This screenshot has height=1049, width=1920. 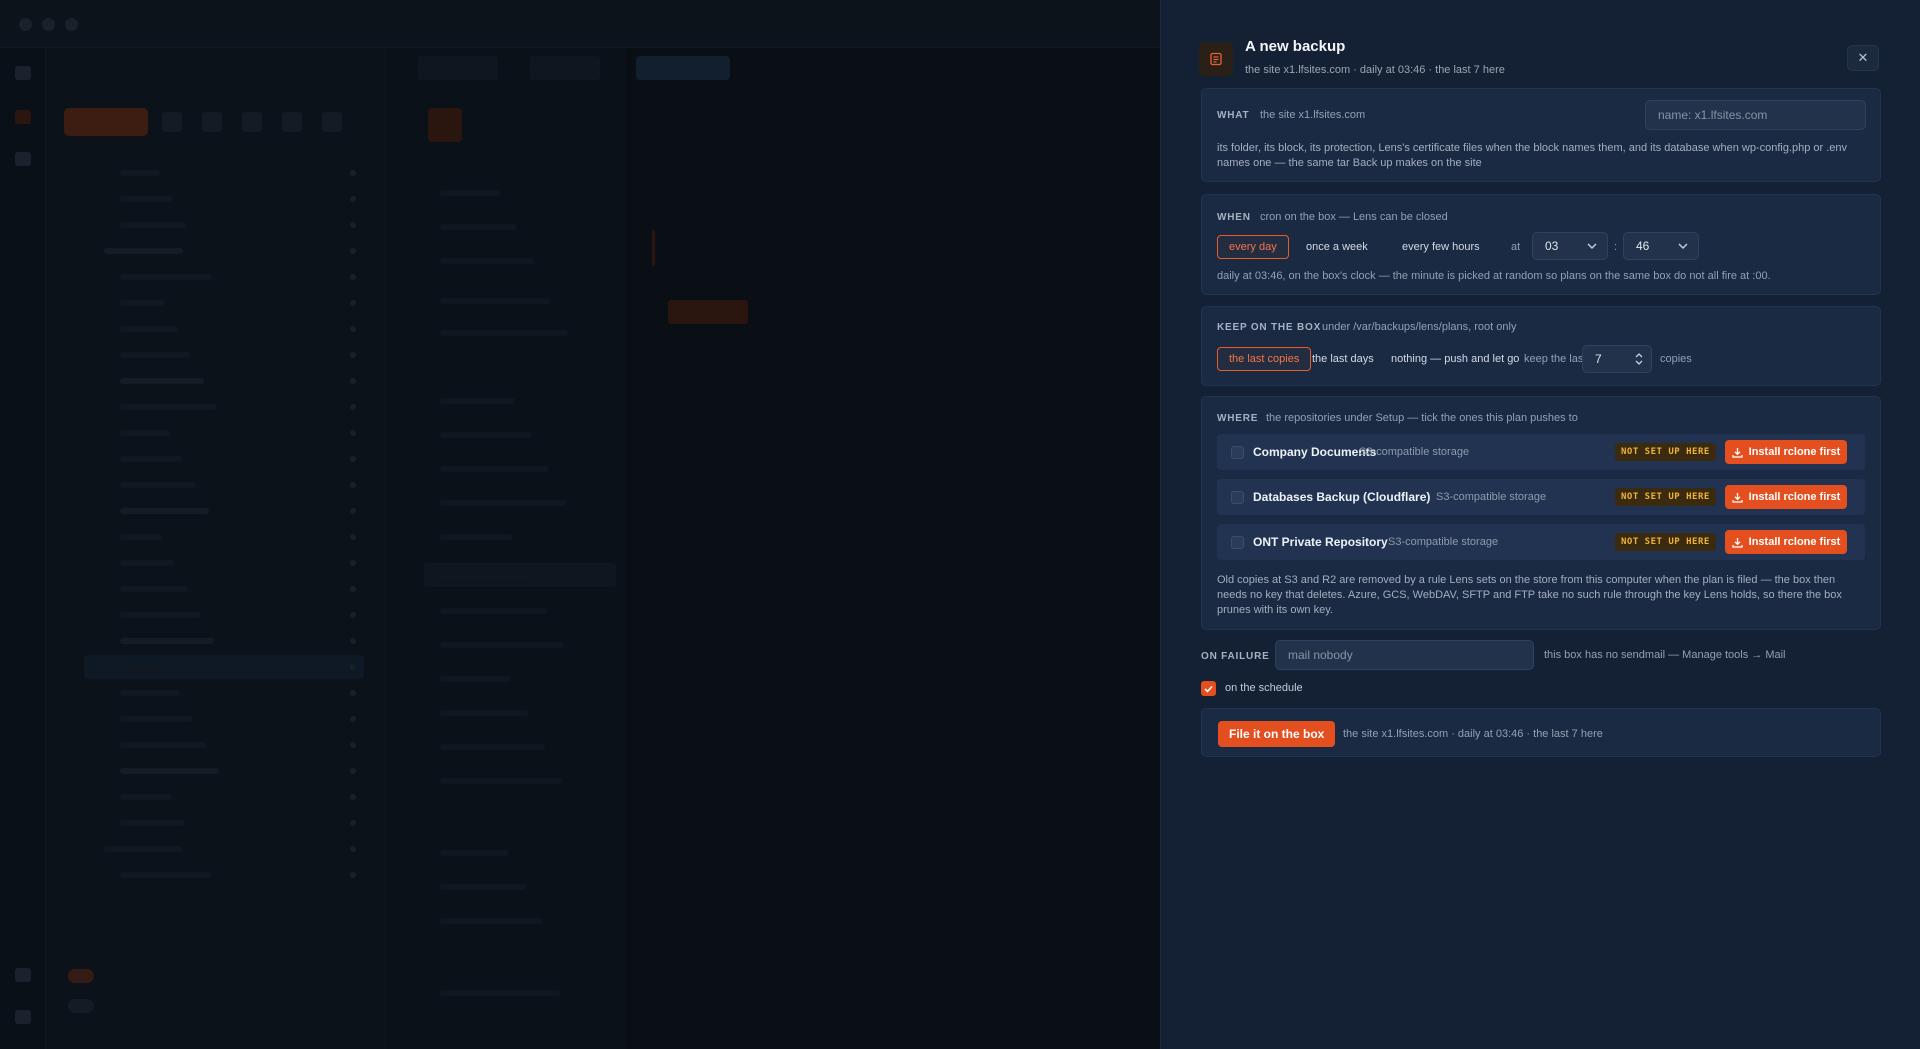 I want to click on on-failure-label: ON FAILURE, so click(x=1235, y=656).